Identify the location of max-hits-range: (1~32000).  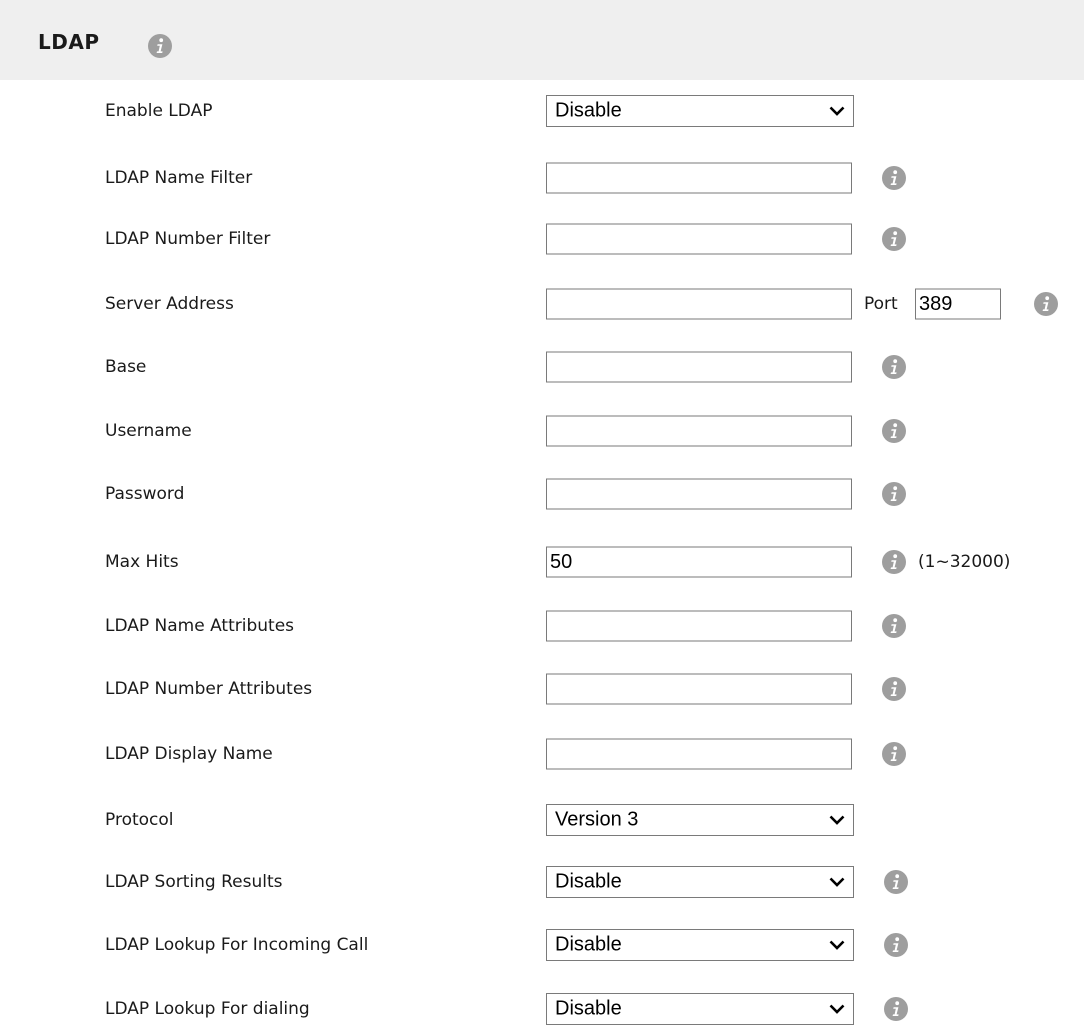
(964, 562).